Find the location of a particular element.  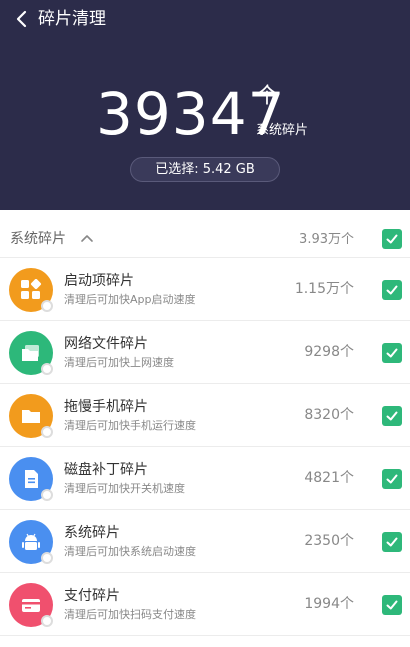

item-description: 清理后可加快系统启动速度 is located at coordinates (130, 551).